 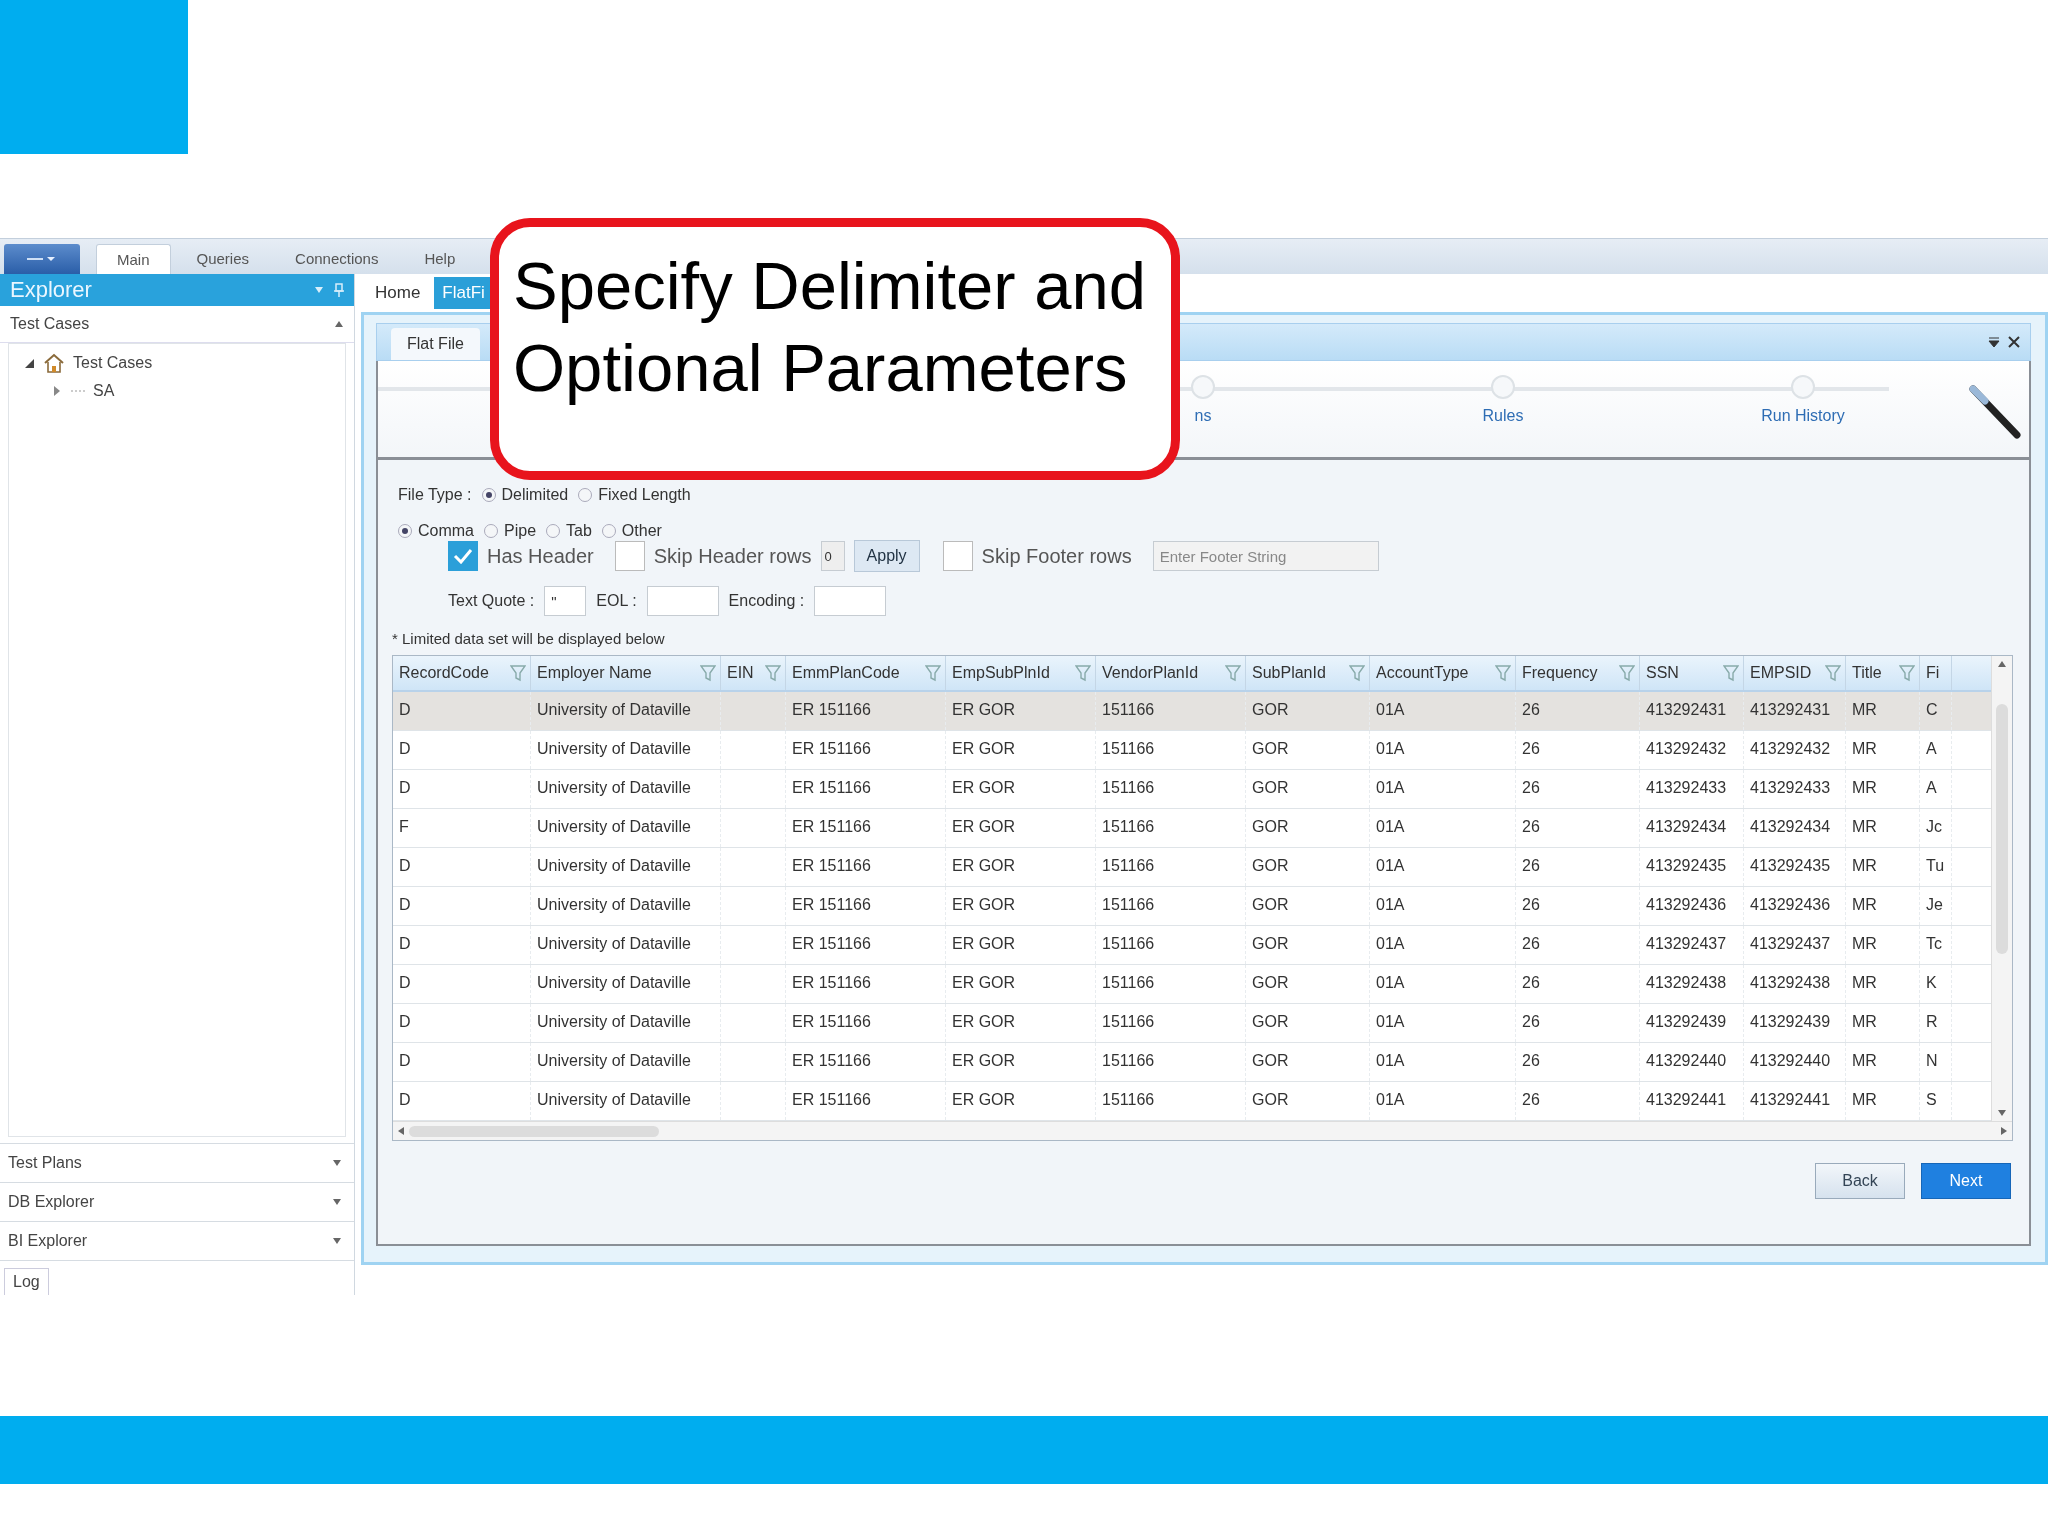 I want to click on collapse-icon, so click(x=339, y=324).